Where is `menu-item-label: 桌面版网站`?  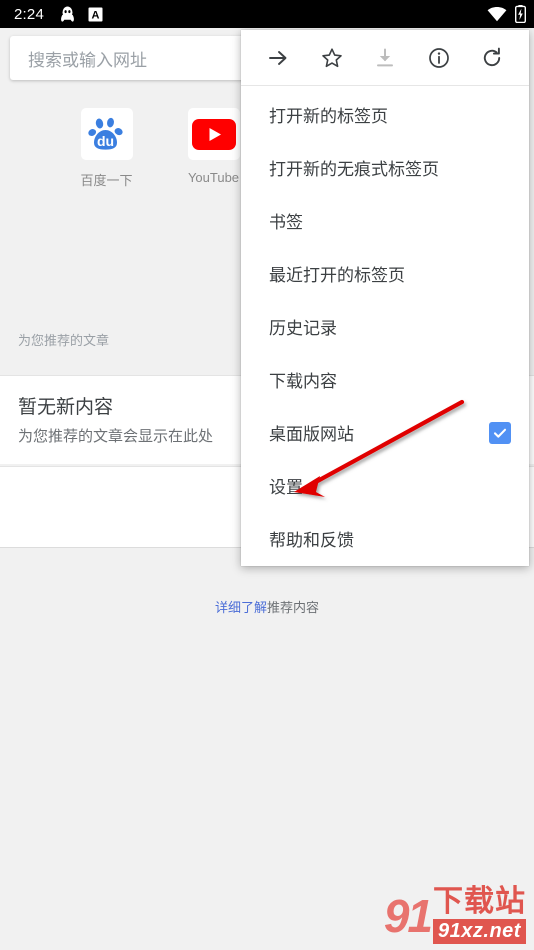 menu-item-label: 桌面版网站 is located at coordinates (311, 434).